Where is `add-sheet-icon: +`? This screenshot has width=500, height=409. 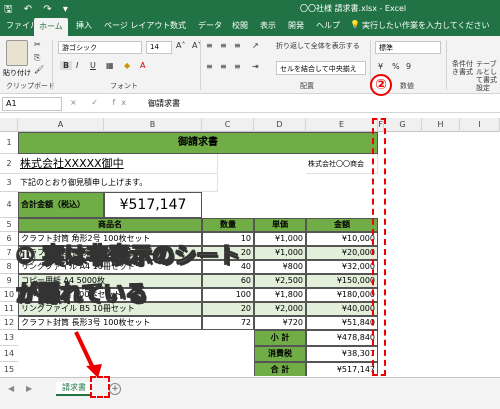
add-sheet-icon: + is located at coordinates (115, 389).